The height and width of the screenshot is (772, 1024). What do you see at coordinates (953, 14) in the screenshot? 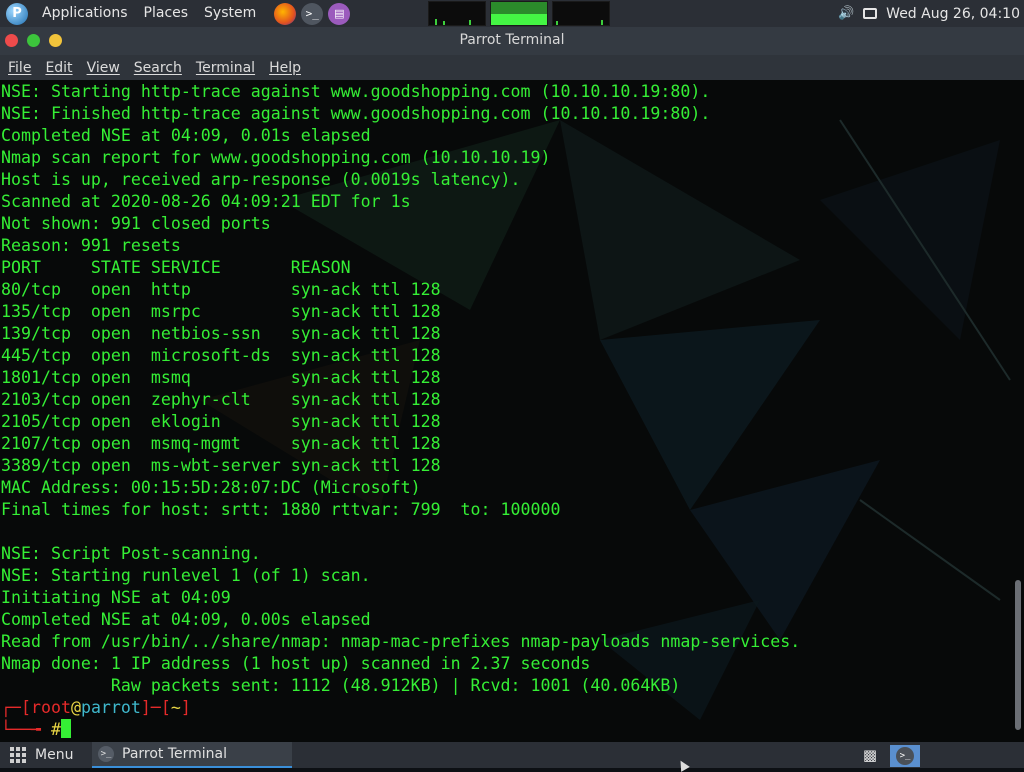
I see `clock: Wed Aug 26, 04:10` at bounding box center [953, 14].